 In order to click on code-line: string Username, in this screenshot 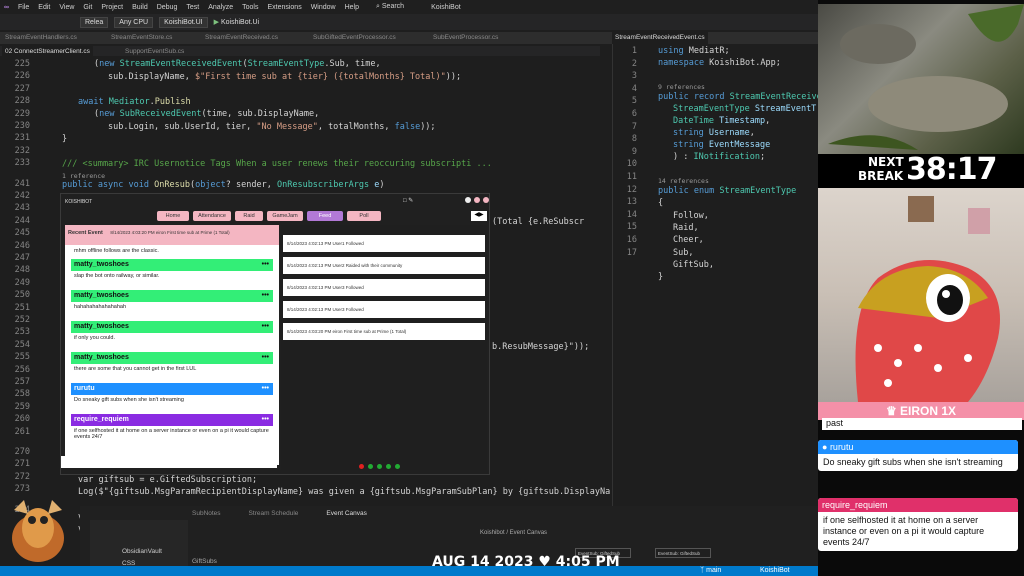, I will do `click(714, 133)`.